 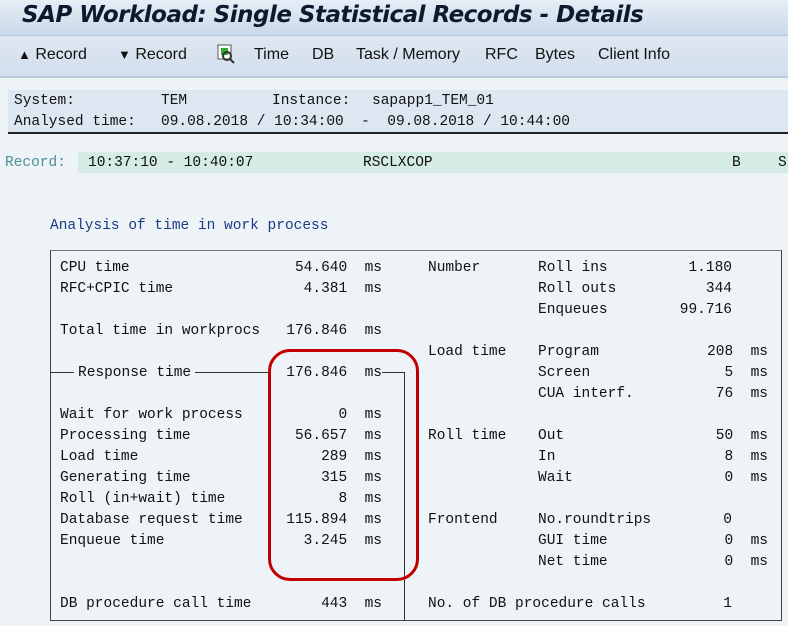 What do you see at coordinates (125, 478) in the screenshot?
I see `generating-time-label: Generating time` at bounding box center [125, 478].